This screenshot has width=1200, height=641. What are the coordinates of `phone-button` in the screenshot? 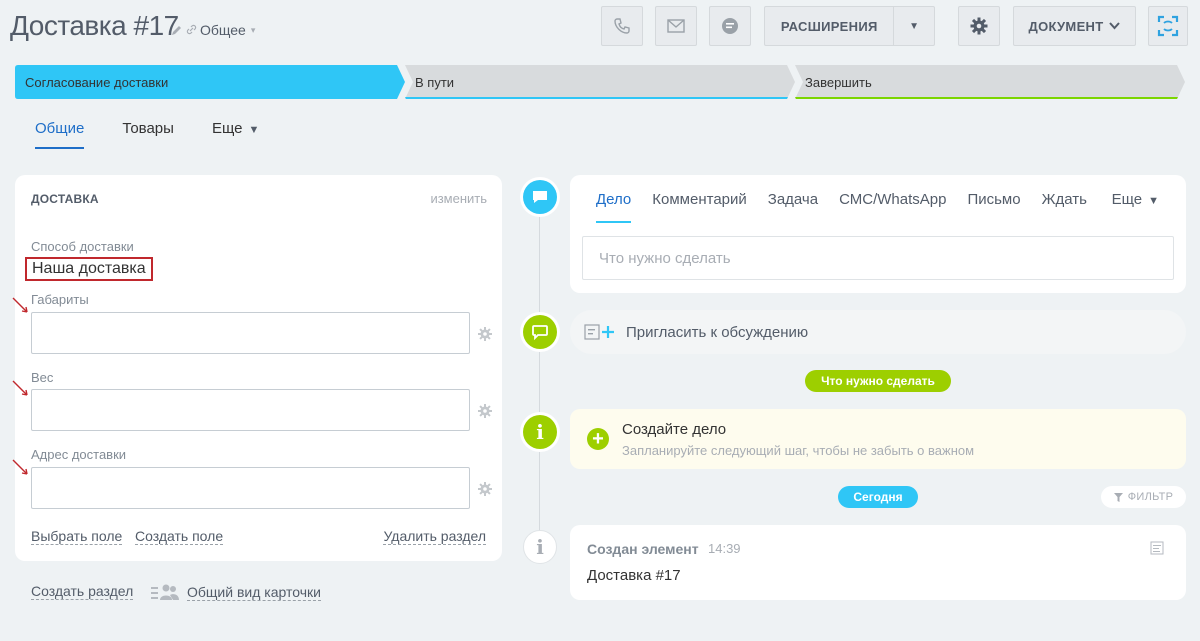 It's located at (622, 26).